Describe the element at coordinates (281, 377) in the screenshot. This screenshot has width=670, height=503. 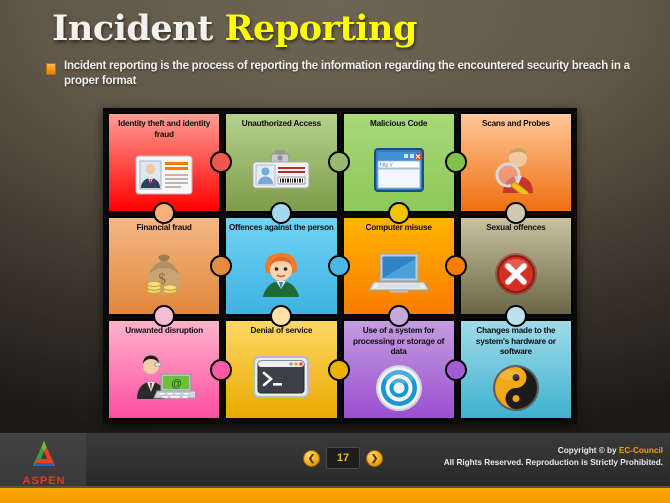
I see `terminal-icon` at that location.